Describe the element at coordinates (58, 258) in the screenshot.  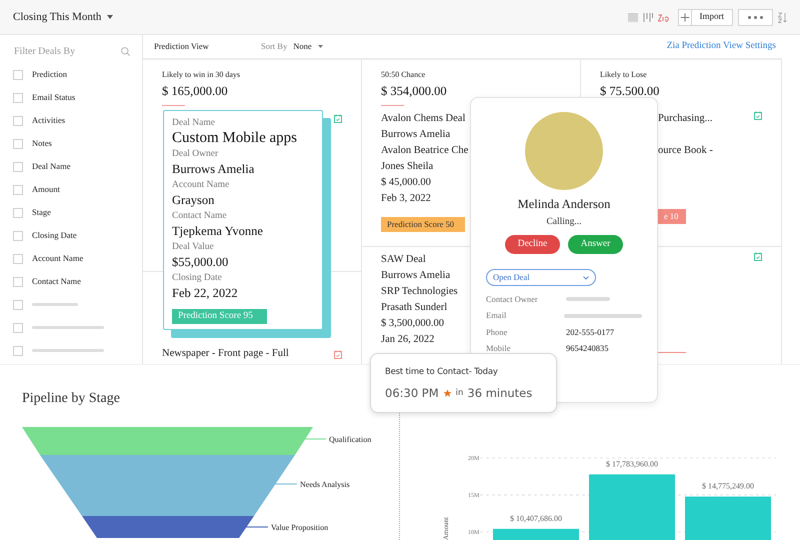
I see `filter-label: Account Name` at that location.